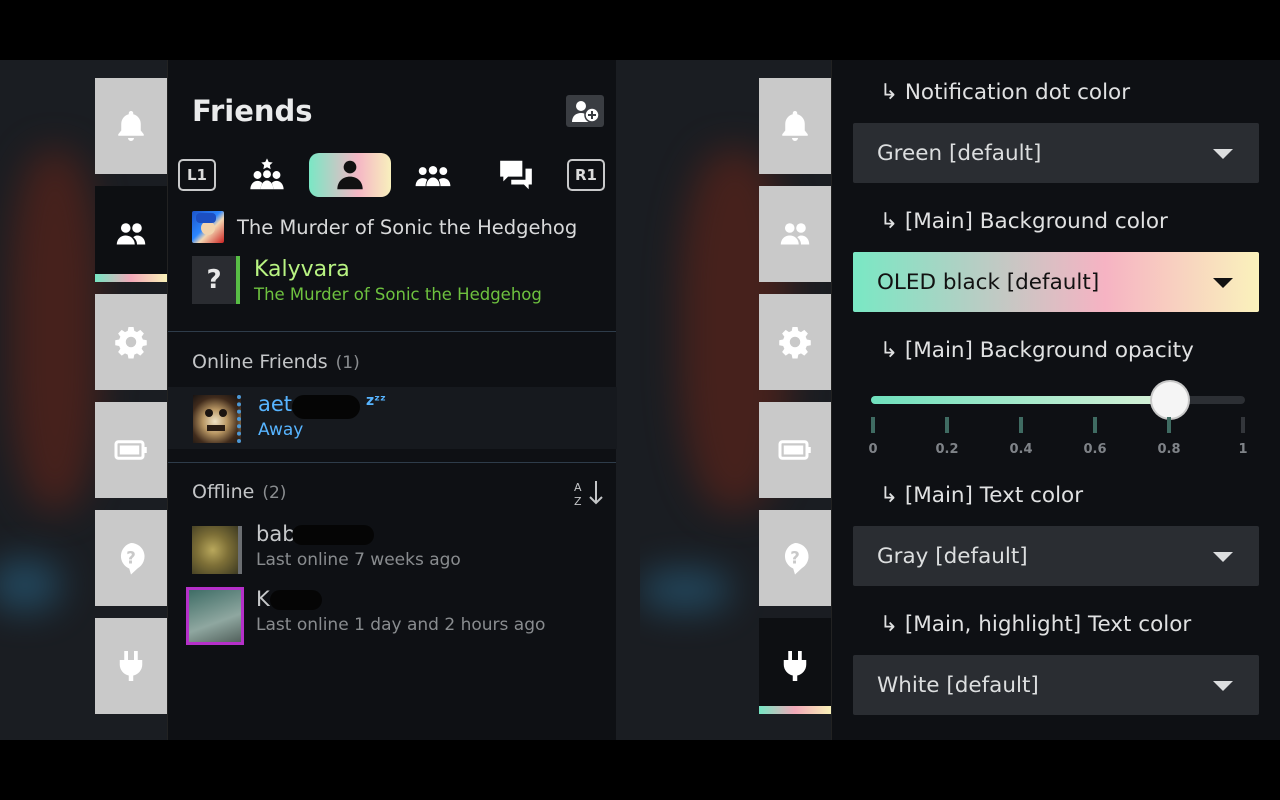  I want to click on online-friend-row: aet zᶻᶻ Away, so click(392, 418).